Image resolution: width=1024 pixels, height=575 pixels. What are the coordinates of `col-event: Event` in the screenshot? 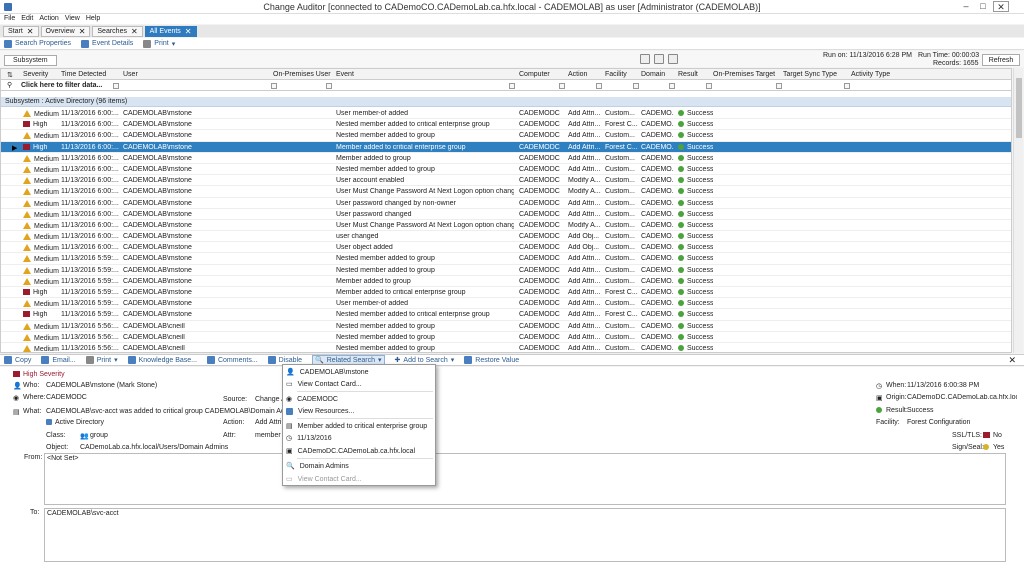 It's located at (345, 74).